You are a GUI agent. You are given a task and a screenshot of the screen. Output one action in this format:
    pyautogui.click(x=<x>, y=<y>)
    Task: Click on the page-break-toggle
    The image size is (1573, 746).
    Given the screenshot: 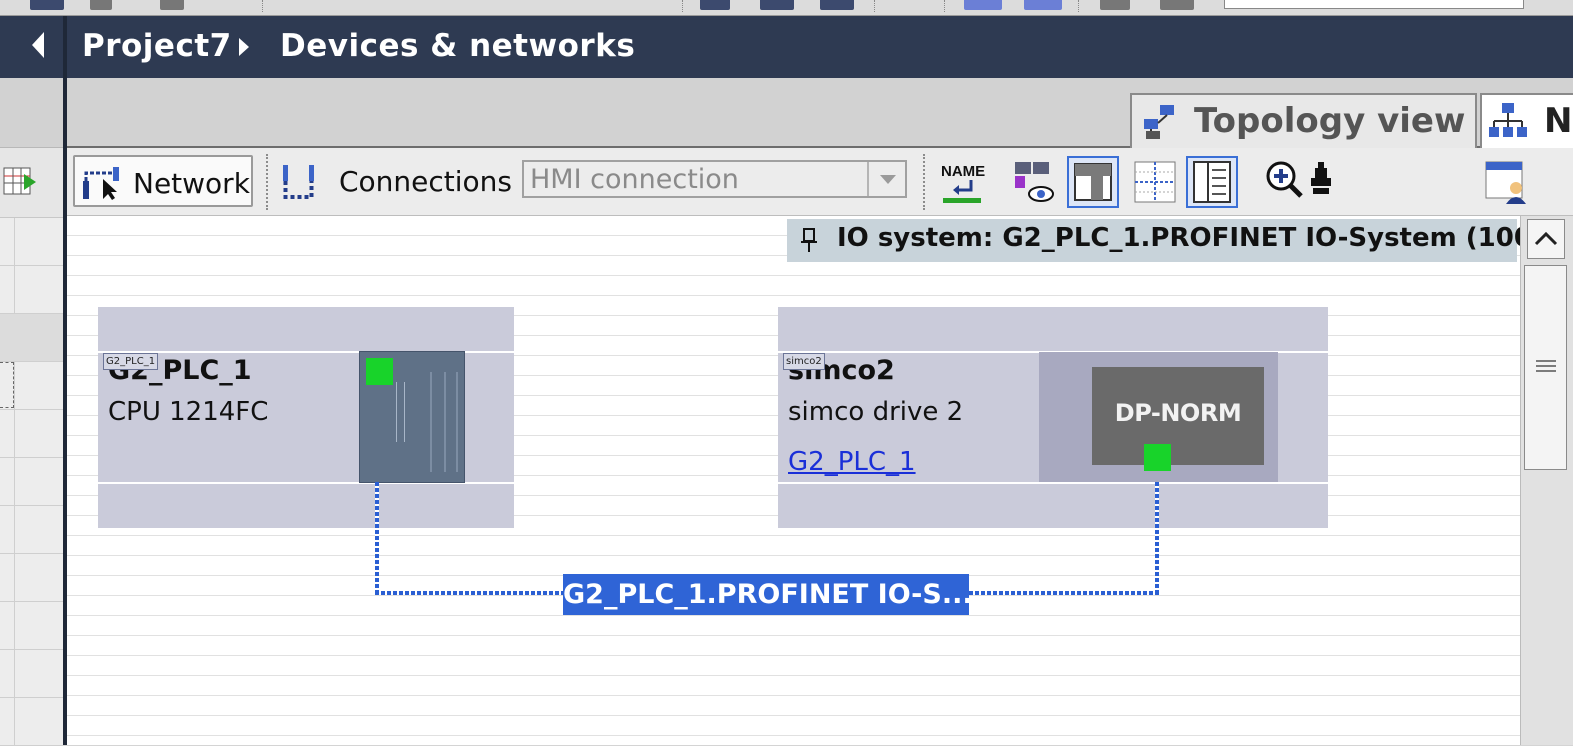 What is the action you would take?
    pyautogui.click(x=1093, y=182)
    